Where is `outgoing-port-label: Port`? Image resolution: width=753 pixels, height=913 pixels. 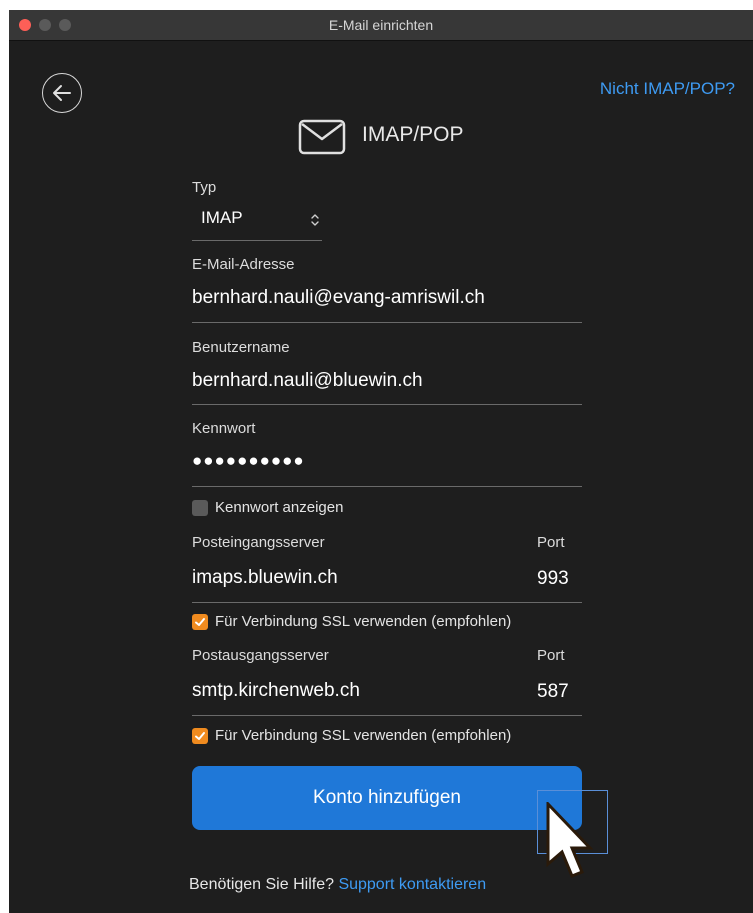 outgoing-port-label: Port is located at coordinates (551, 655).